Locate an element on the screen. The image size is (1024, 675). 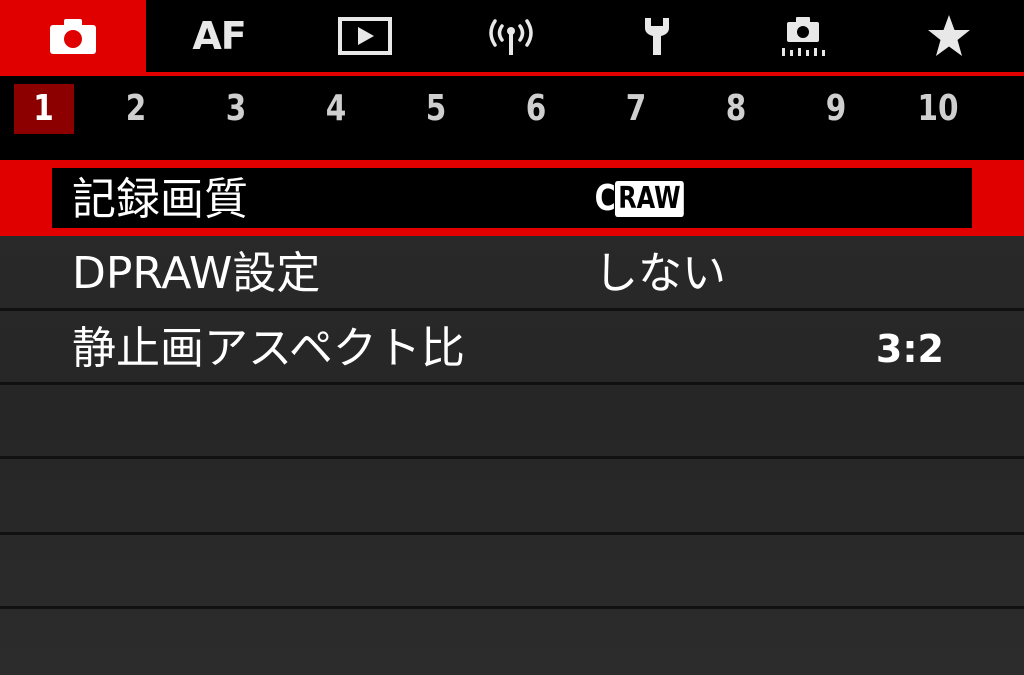
tab-af-label: AF is located at coordinates (219, 36).